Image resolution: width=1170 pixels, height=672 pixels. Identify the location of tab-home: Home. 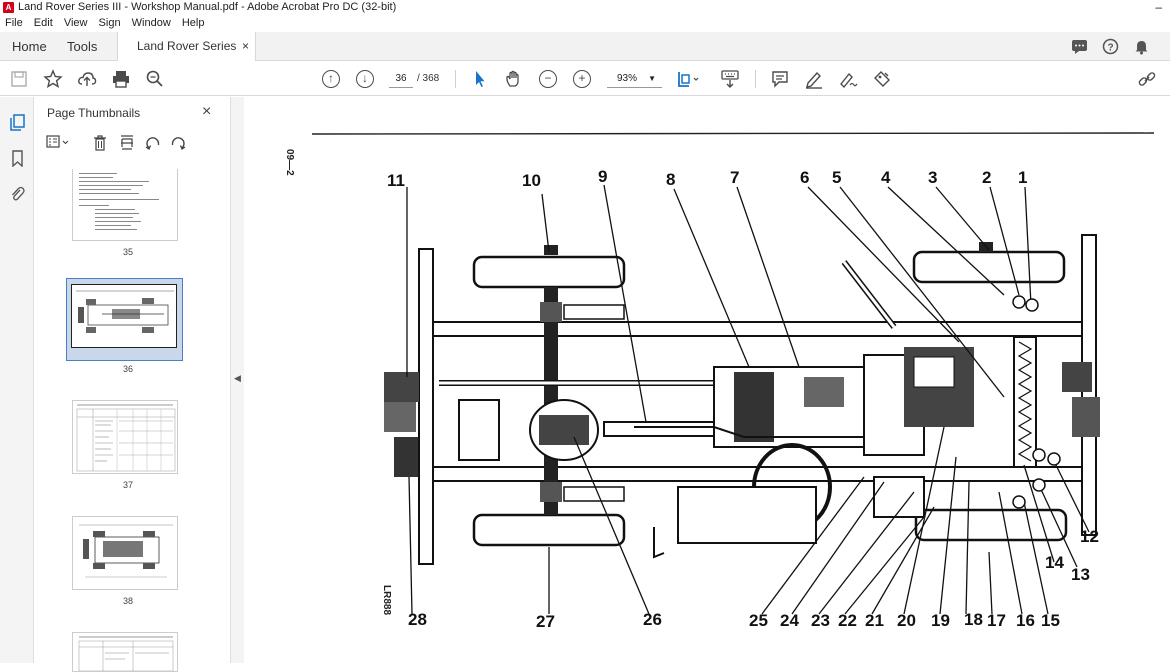
(29, 46).